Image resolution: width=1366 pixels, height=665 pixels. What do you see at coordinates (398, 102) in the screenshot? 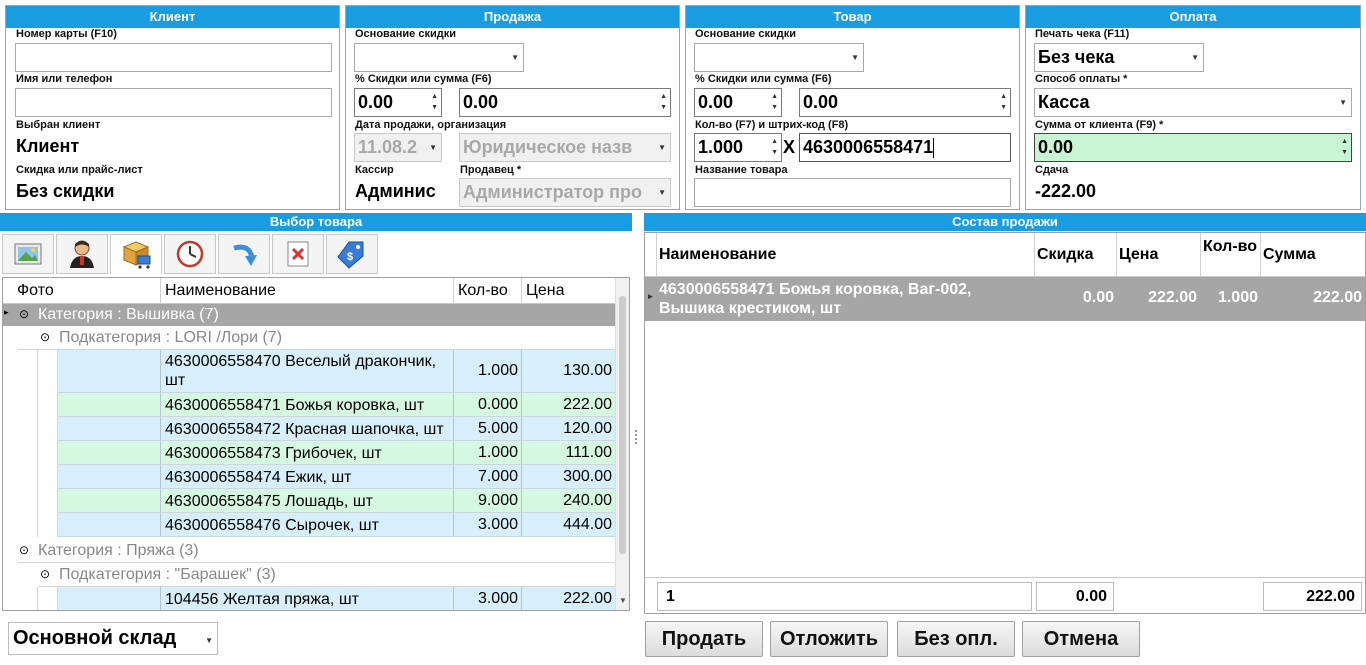
I see `sale-discount-pct-spinner: 0.00 ▲ ▼` at bounding box center [398, 102].